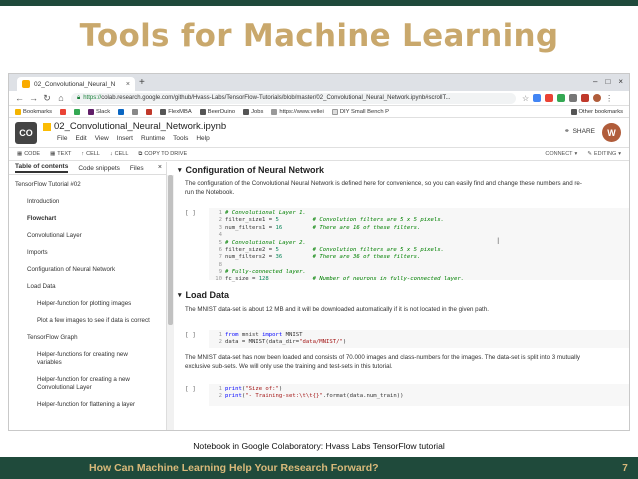 Image resolution: width=638 pixels, height=479 pixels. I want to click on gmail-bookmark, so click(63, 111).